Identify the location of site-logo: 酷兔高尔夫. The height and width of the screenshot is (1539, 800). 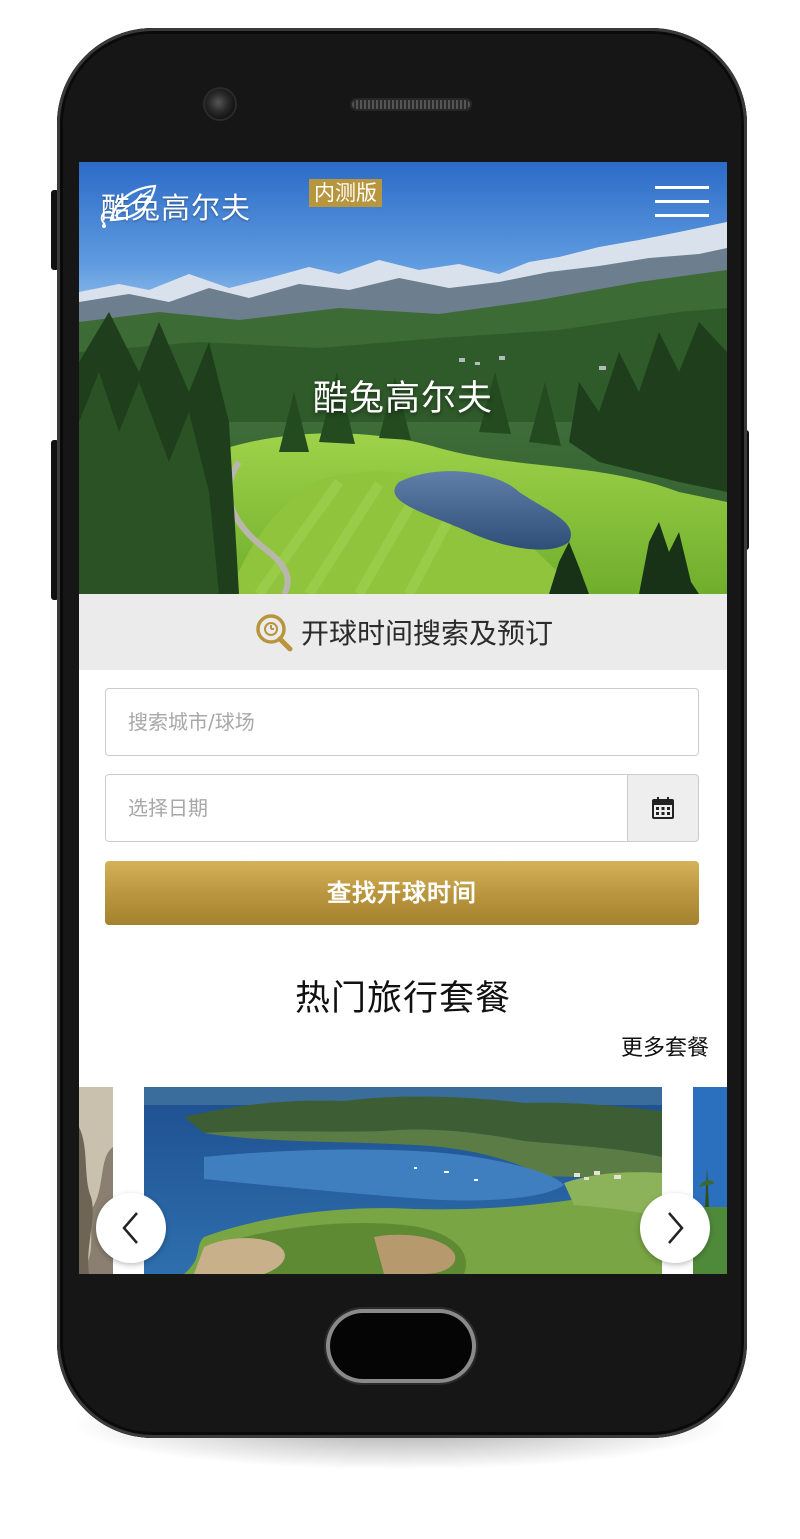
(174, 206).